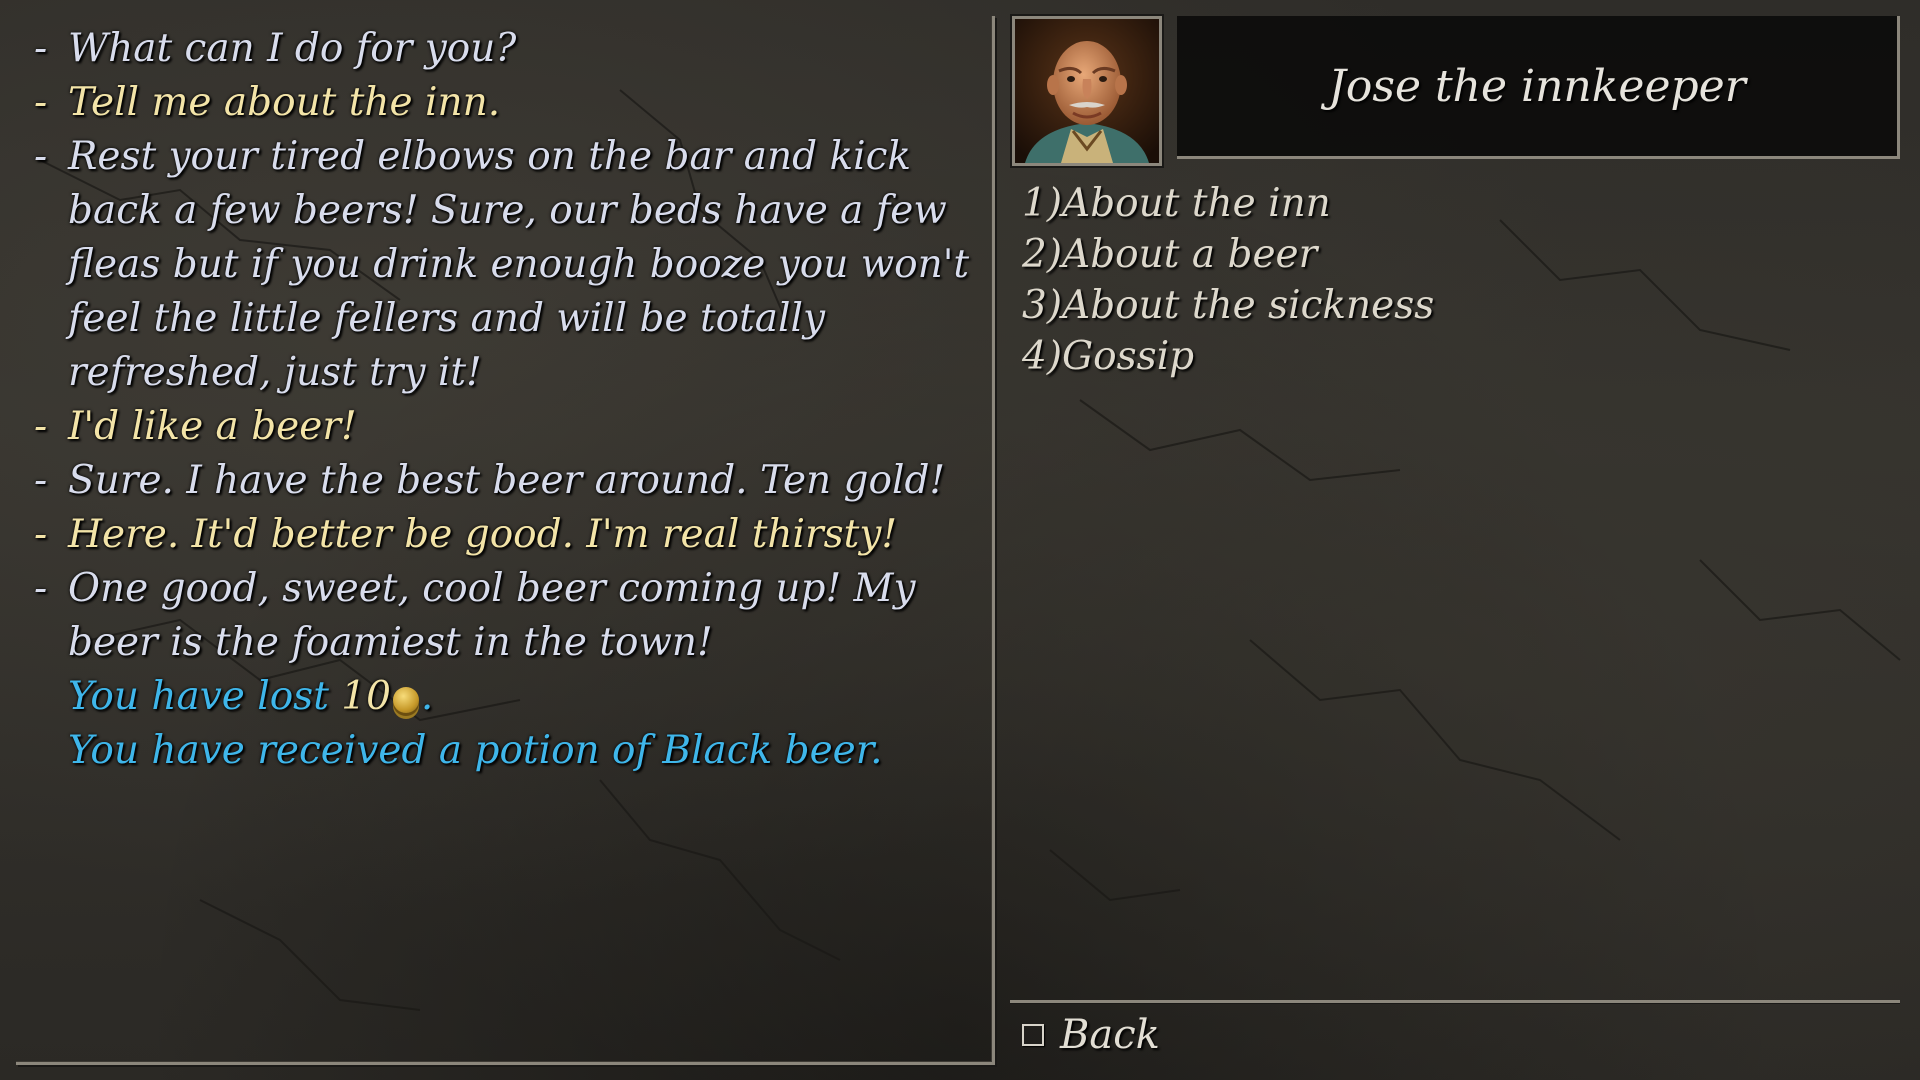 This screenshot has width=1920, height=1080. Describe the element at coordinates (1042, 203) in the screenshot. I see `option-number: 1)` at that location.